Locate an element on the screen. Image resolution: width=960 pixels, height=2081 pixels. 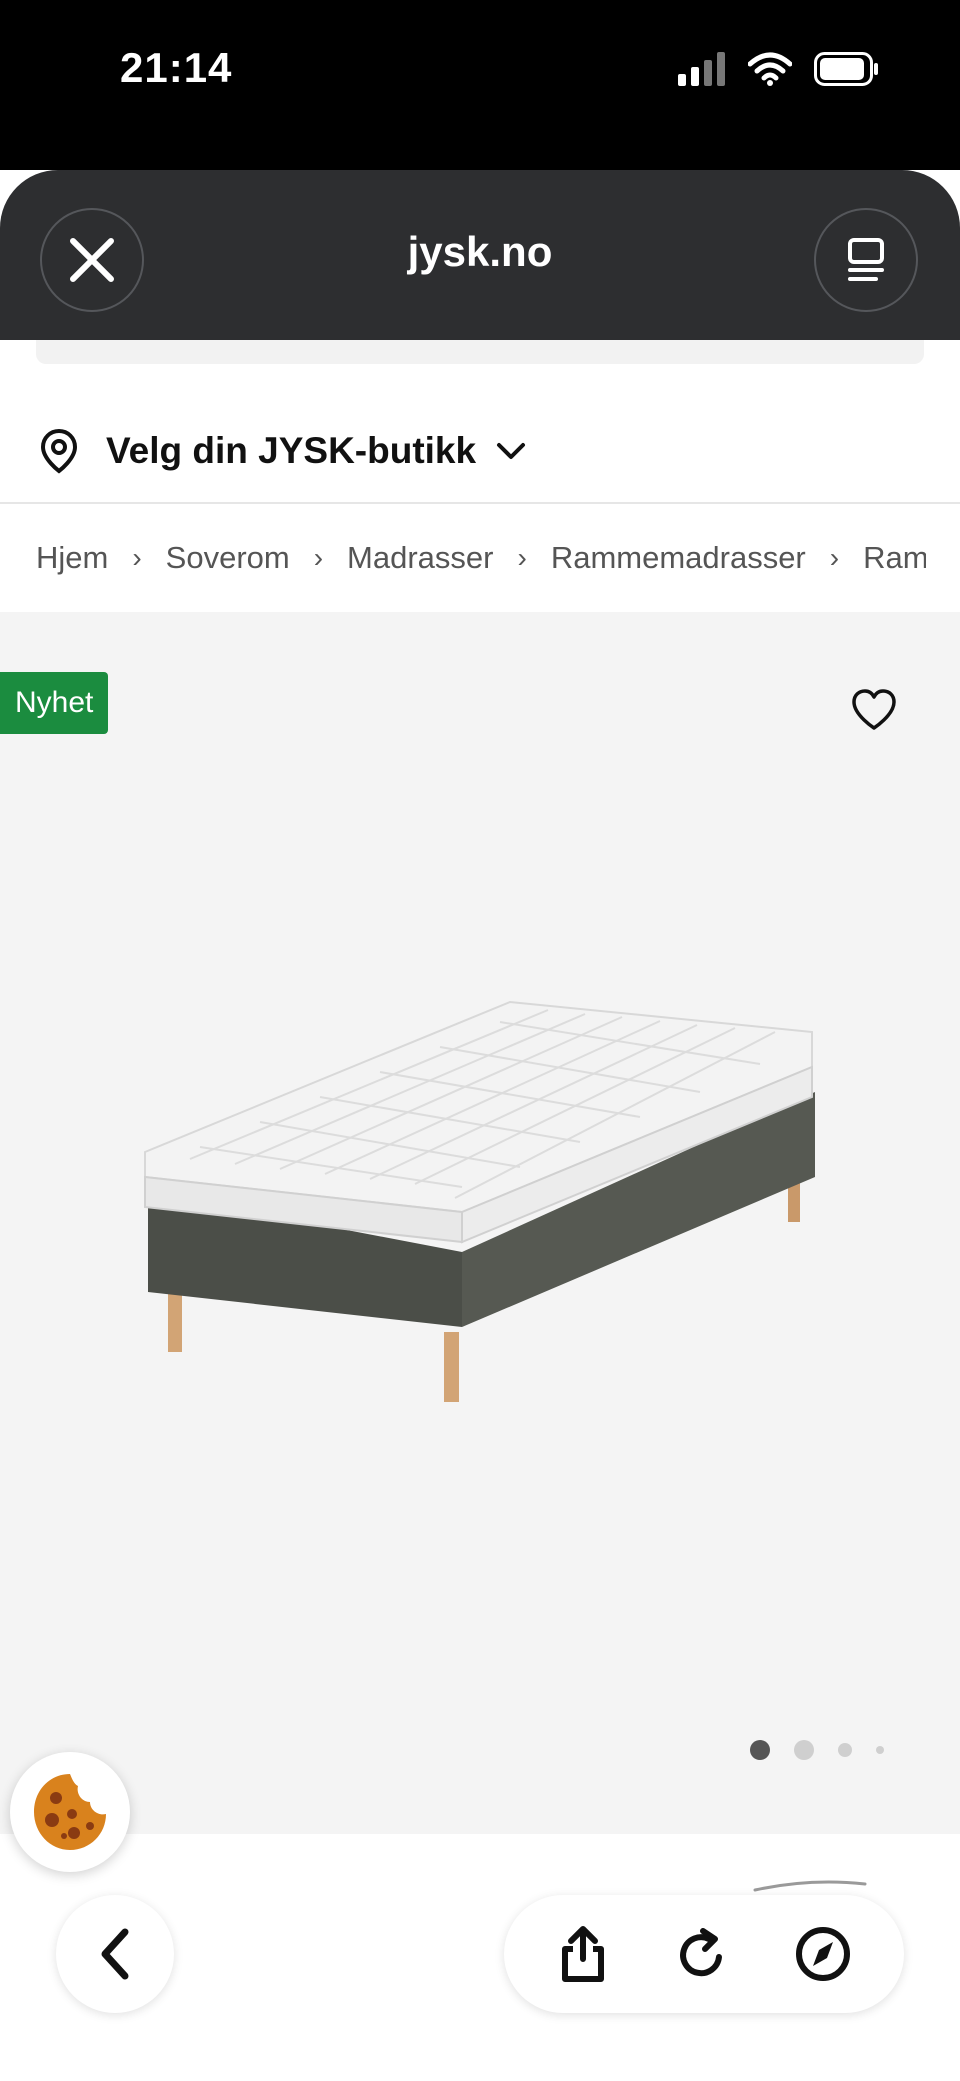
compass-button is located at coordinates (823, 1954).